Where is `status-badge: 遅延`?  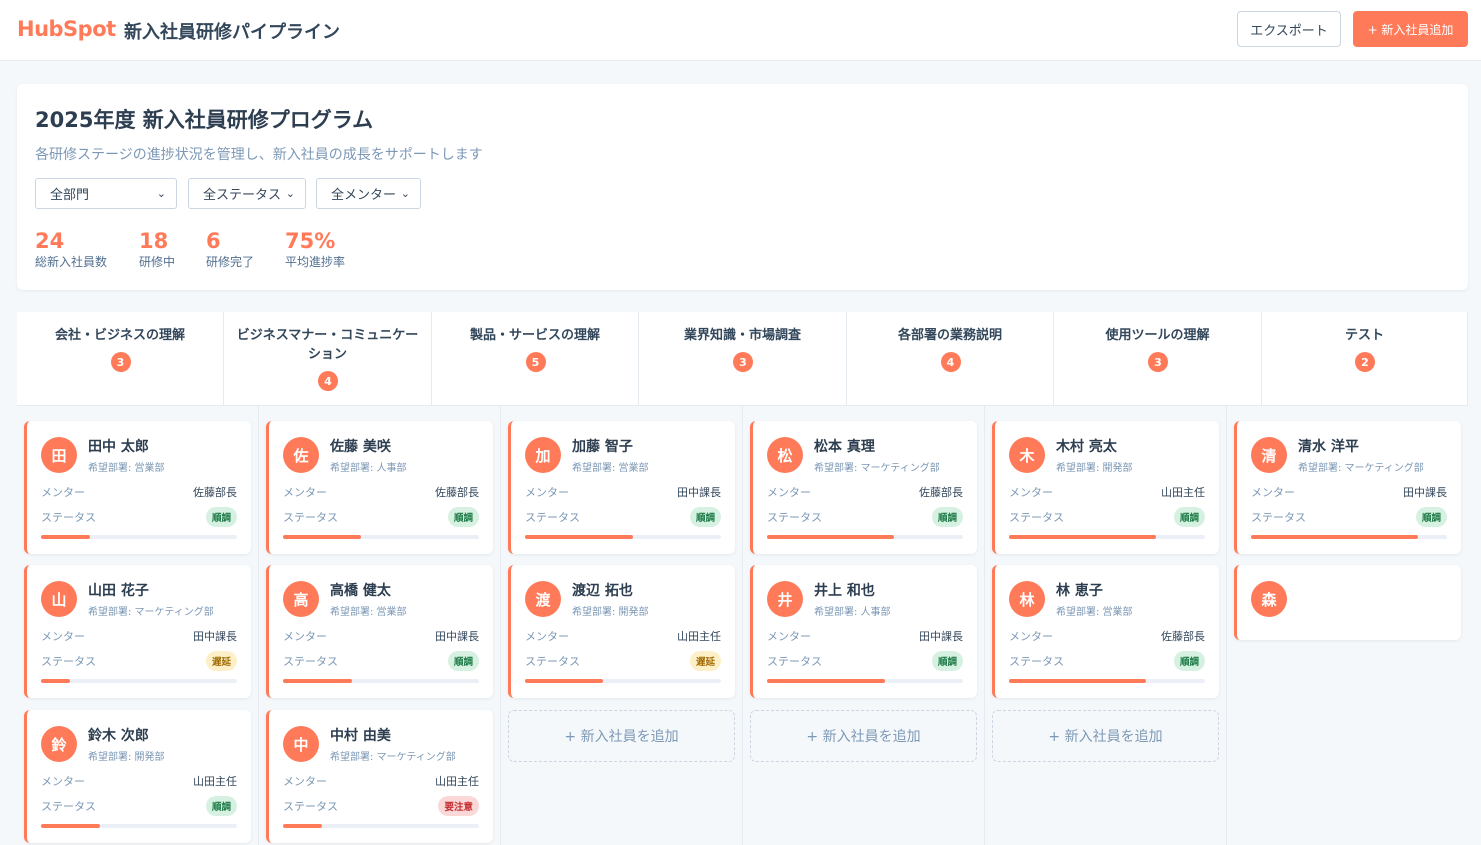 status-badge: 遅延 is located at coordinates (221, 661).